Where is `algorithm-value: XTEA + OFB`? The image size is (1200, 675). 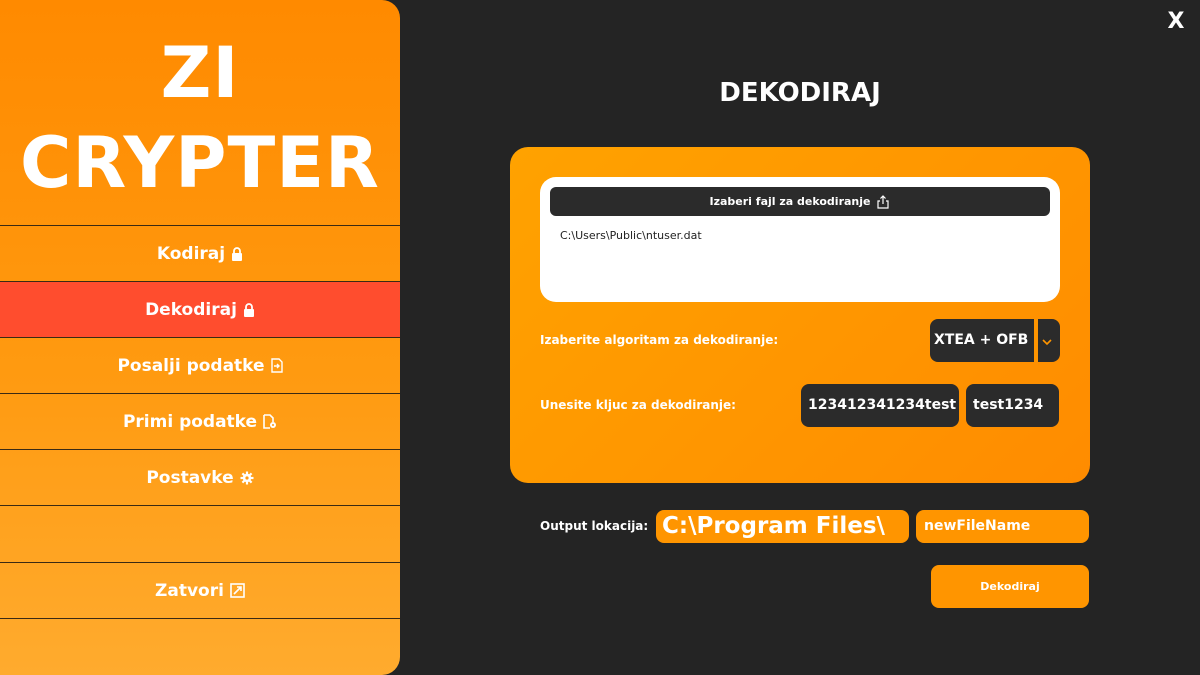
algorithm-value: XTEA + OFB is located at coordinates (981, 340).